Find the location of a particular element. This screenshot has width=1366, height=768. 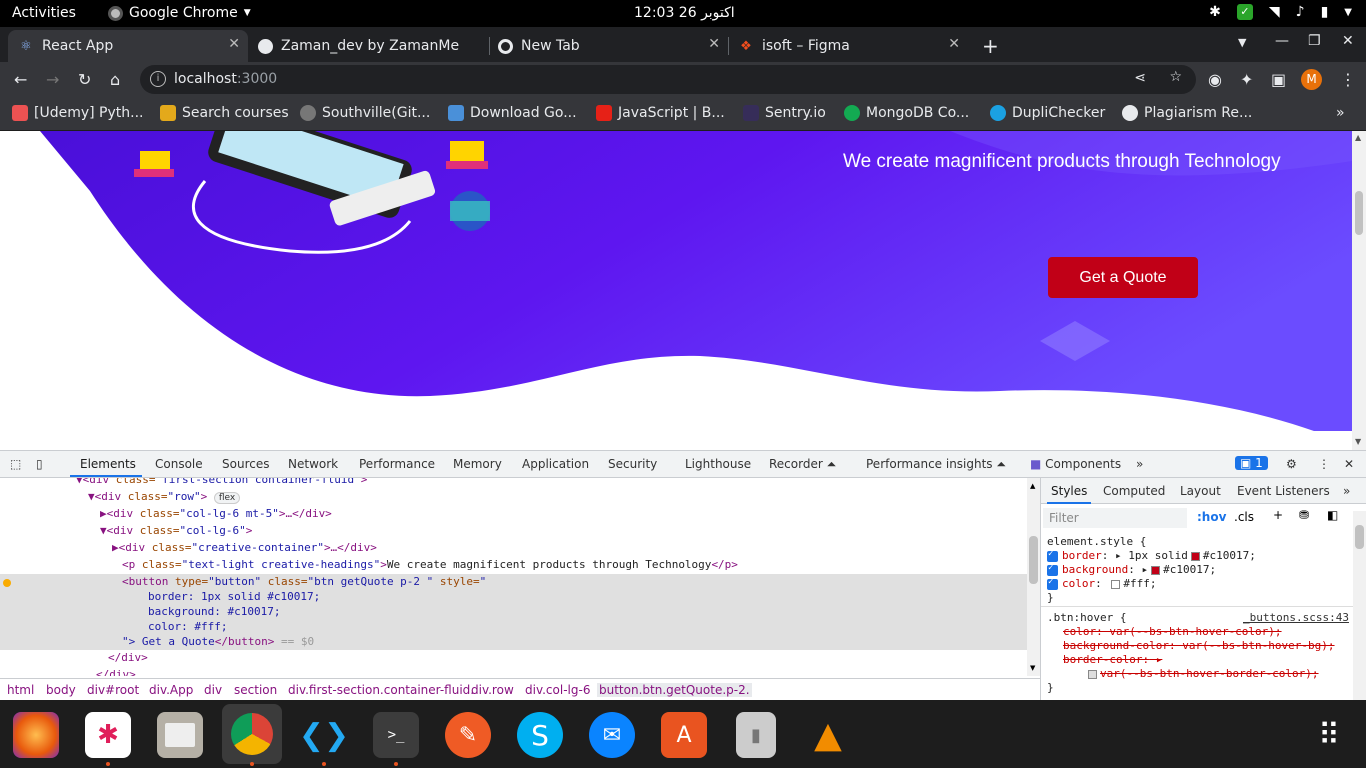

skype-icon: S is located at coordinates (540, 735).